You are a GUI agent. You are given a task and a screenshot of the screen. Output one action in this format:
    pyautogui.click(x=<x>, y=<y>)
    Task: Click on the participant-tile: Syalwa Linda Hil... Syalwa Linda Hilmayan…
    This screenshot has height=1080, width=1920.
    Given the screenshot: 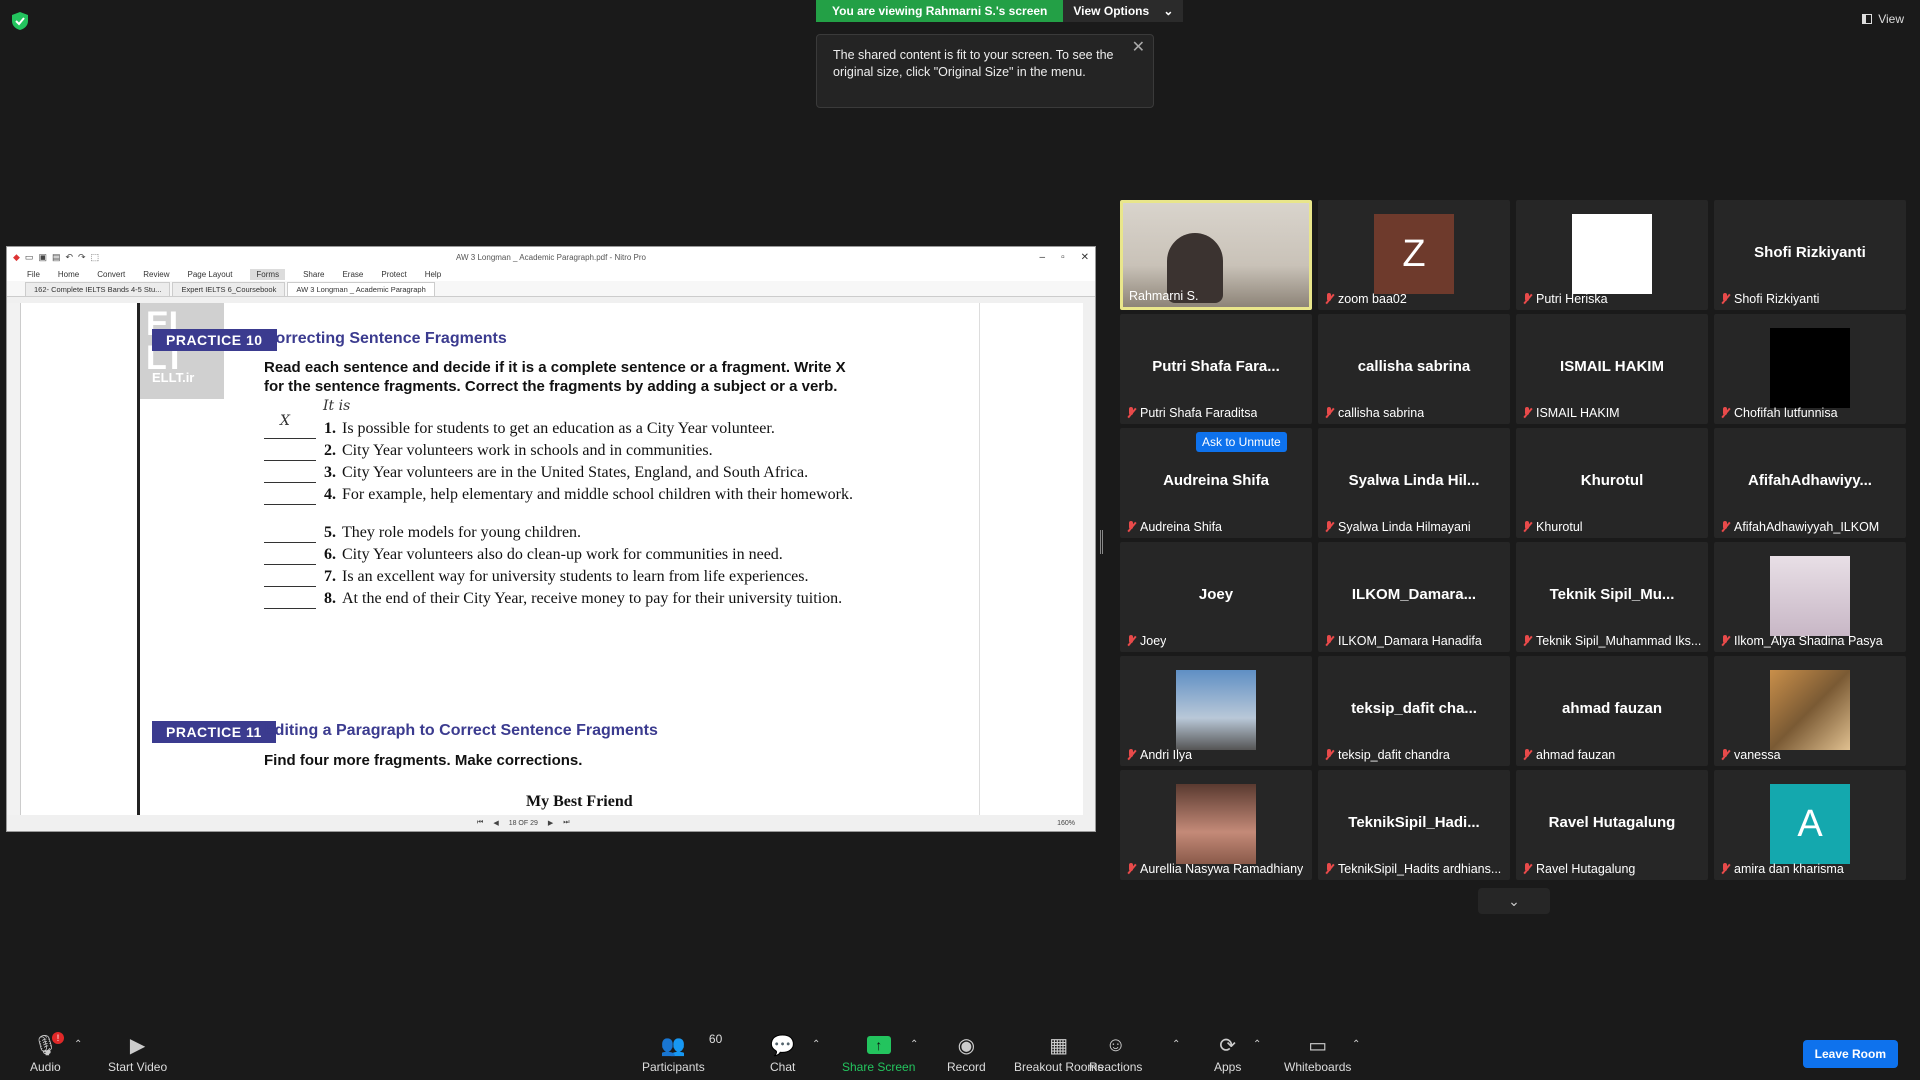 What is the action you would take?
    pyautogui.click(x=1414, y=483)
    